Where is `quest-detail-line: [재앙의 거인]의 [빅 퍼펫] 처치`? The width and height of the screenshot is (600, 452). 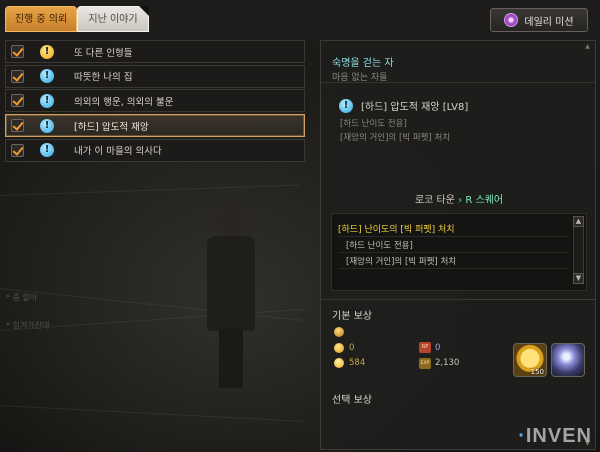
quest-detail-line: [재앙의 거인]의 [빅 퍼펫] 처치 is located at coordinates (395, 138).